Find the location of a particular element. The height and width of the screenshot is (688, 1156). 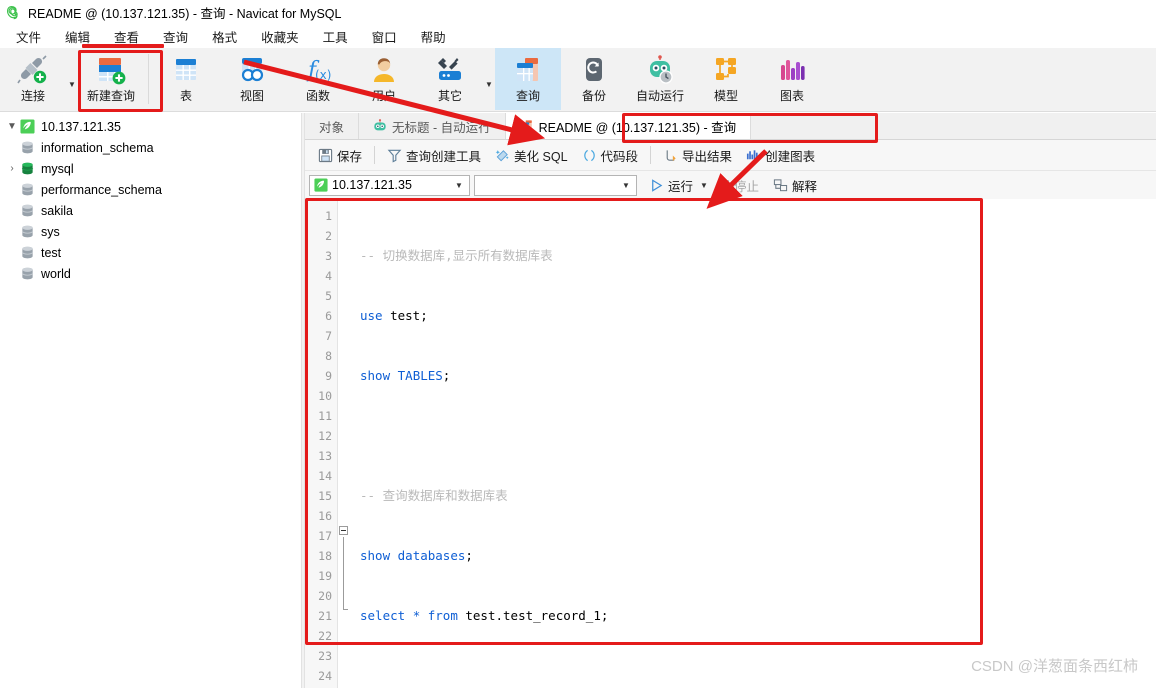

toolbar-button-view: 视图 is located at coordinates (252, 79).